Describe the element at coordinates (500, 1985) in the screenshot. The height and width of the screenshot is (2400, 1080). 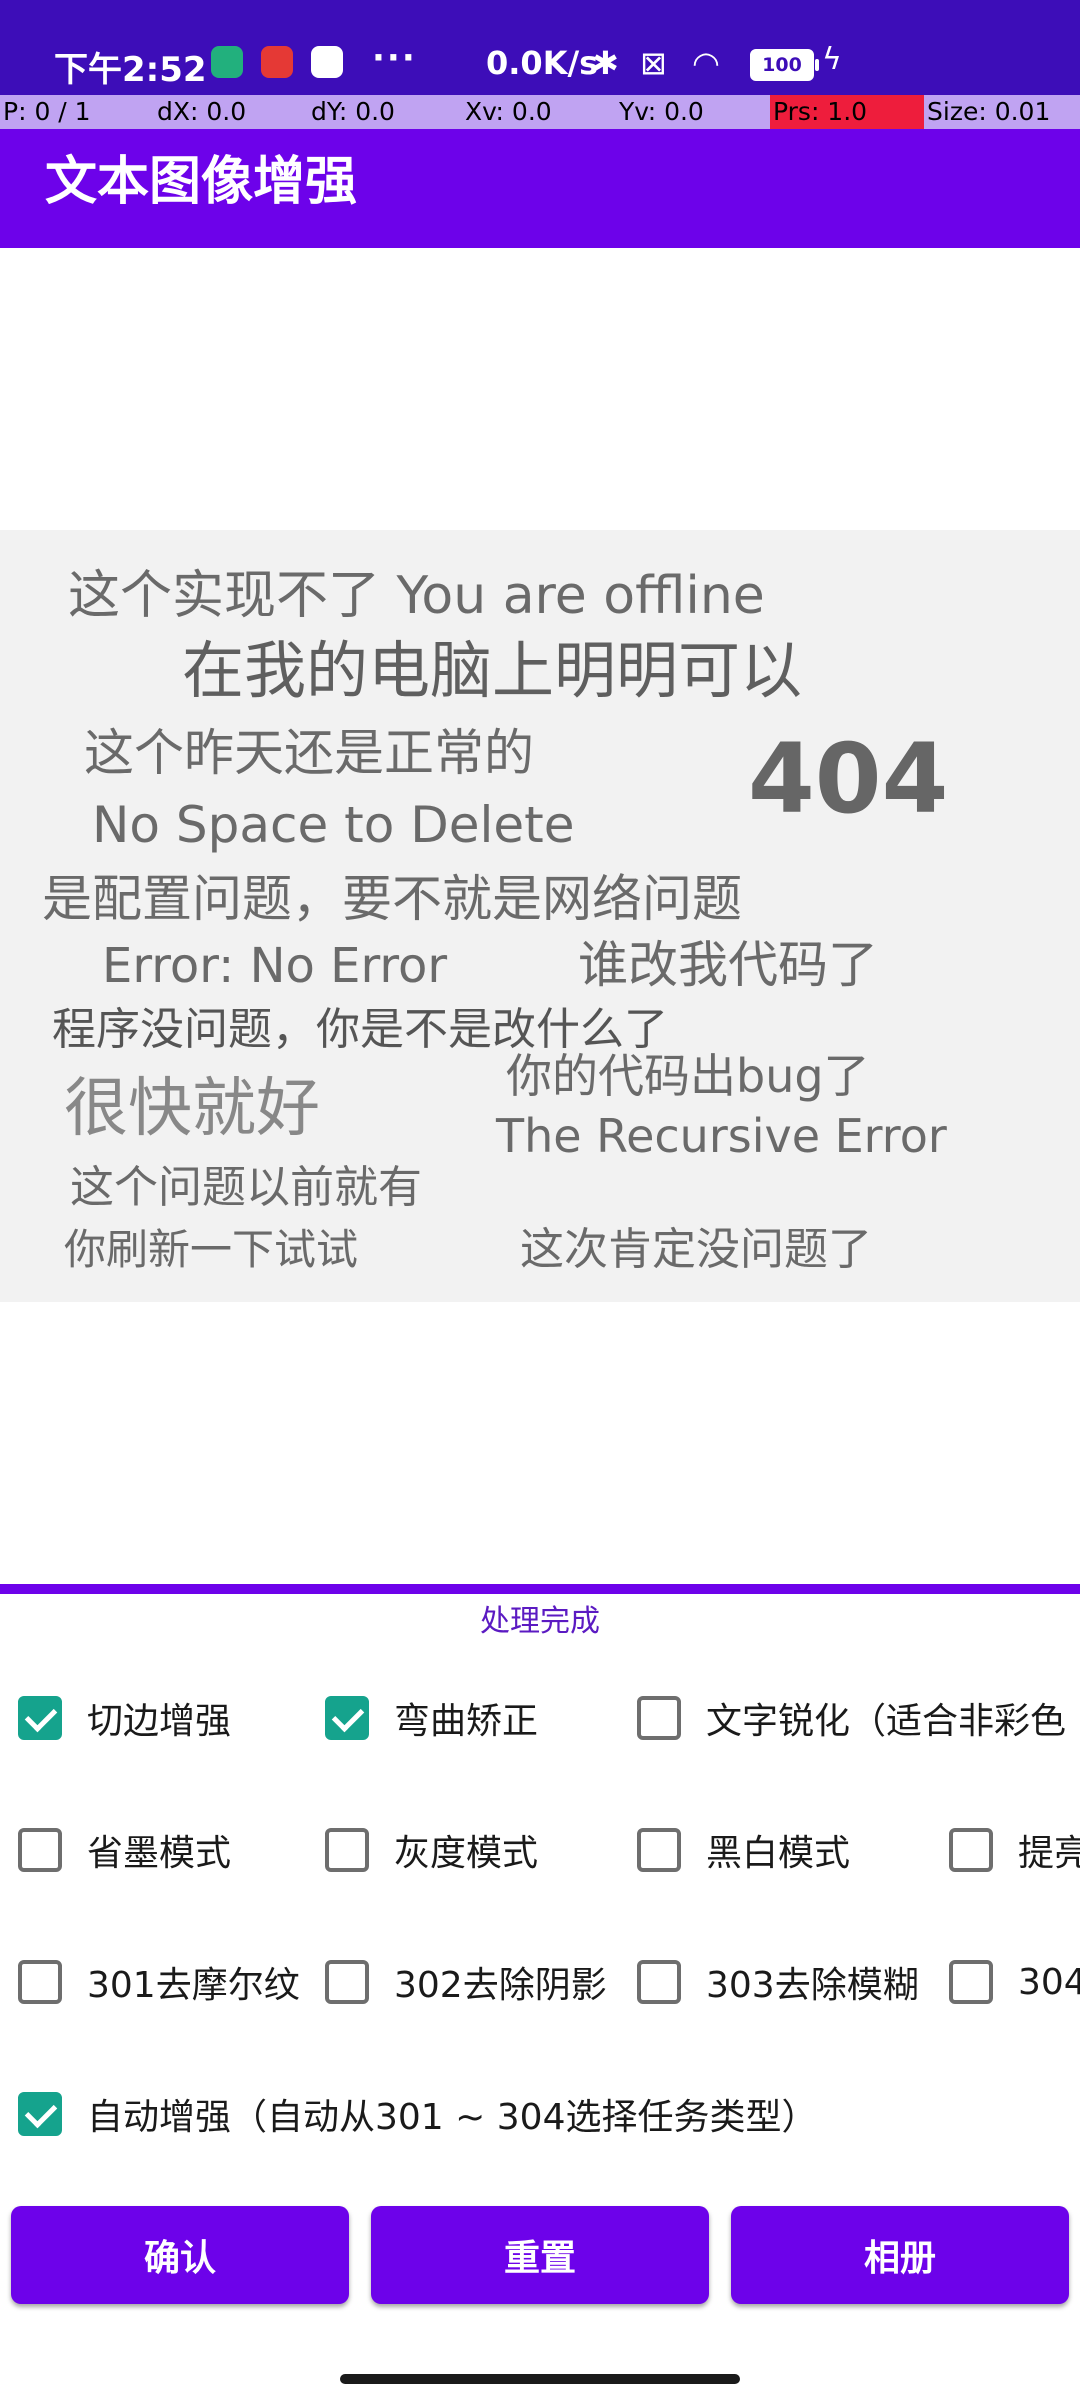
I see `option-label: 302去除阴影` at that location.